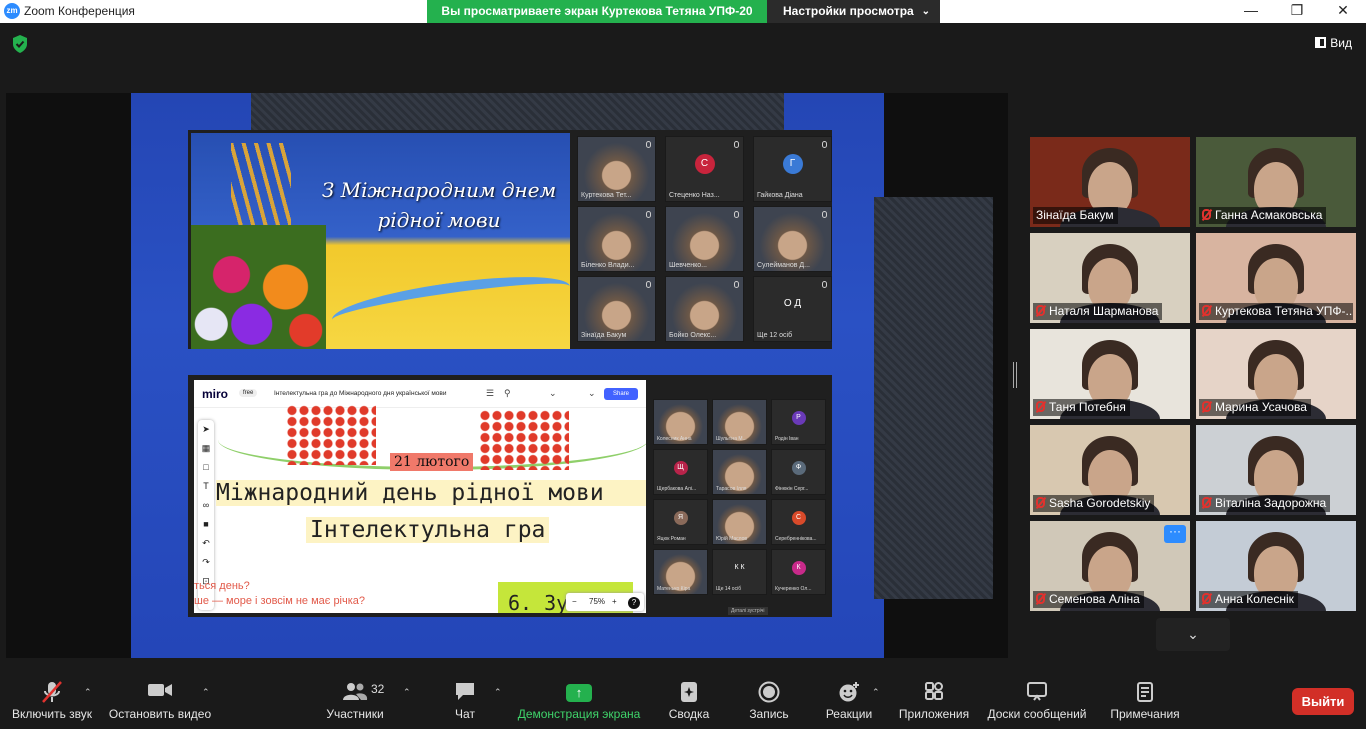 The height and width of the screenshot is (729, 1366). I want to click on participants-options-caret: ⌃, so click(407, 692).